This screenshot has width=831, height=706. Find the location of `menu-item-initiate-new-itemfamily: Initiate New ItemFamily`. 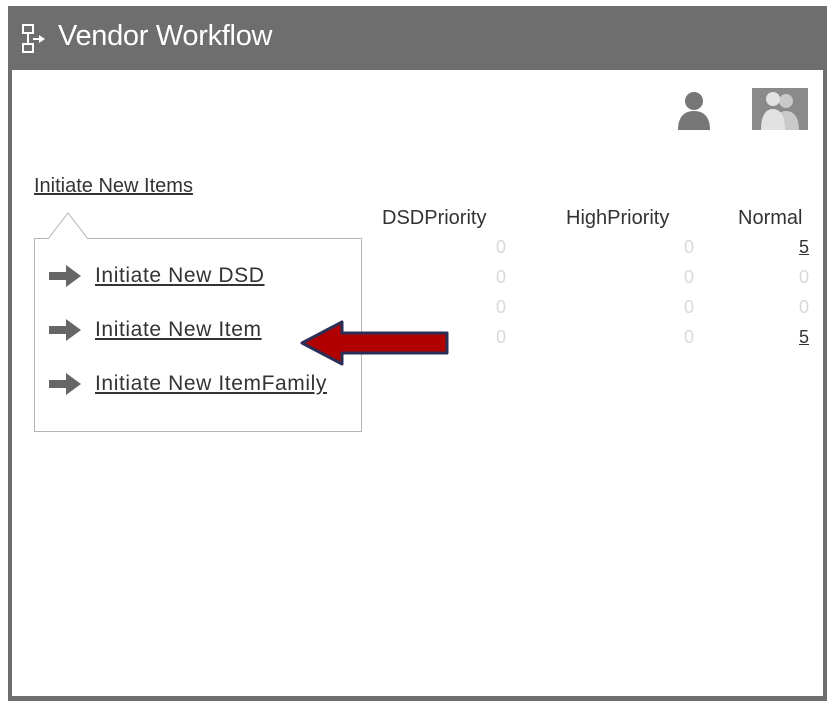

menu-item-initiate-new-itemfamily: Initiate New ItemFamily is located at coordinates (188, 384).